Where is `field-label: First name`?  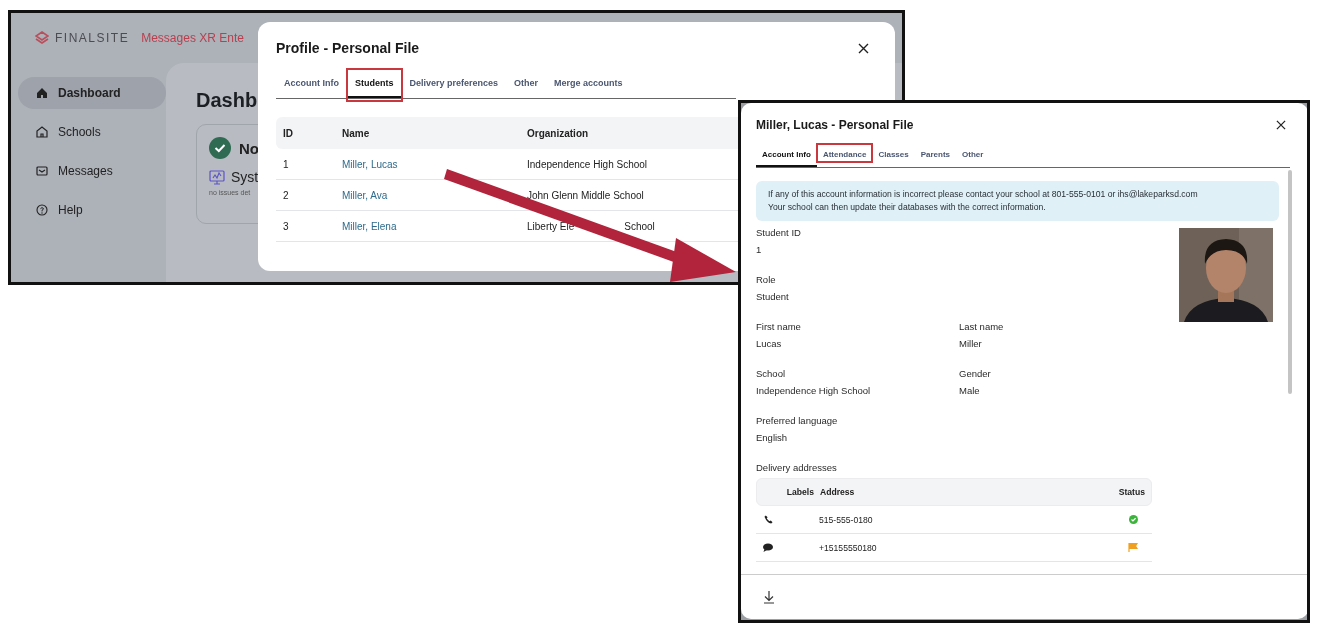
field-label: First name is located at coordinates (779, 327).